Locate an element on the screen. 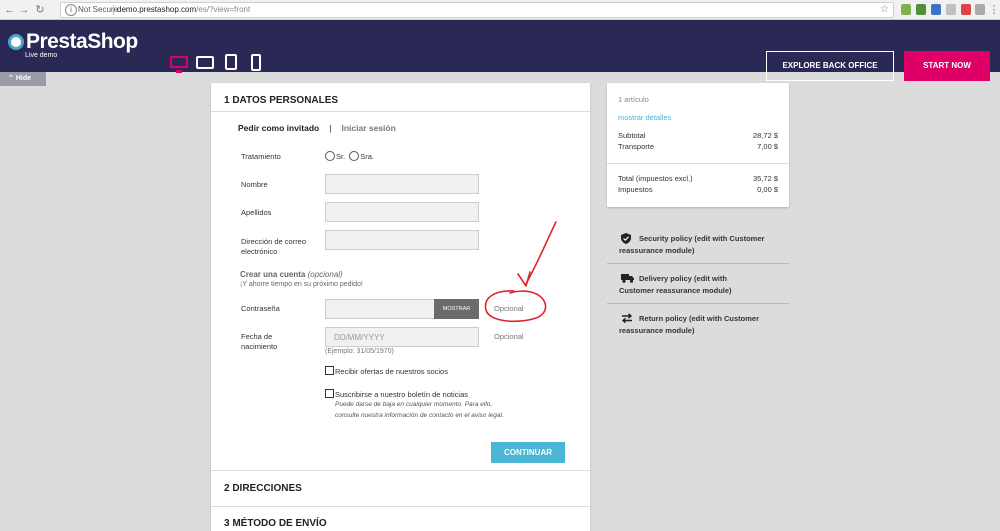 The image size is (1000, 531). total-value: 35,72 $ is located at coordinates (765, 178).